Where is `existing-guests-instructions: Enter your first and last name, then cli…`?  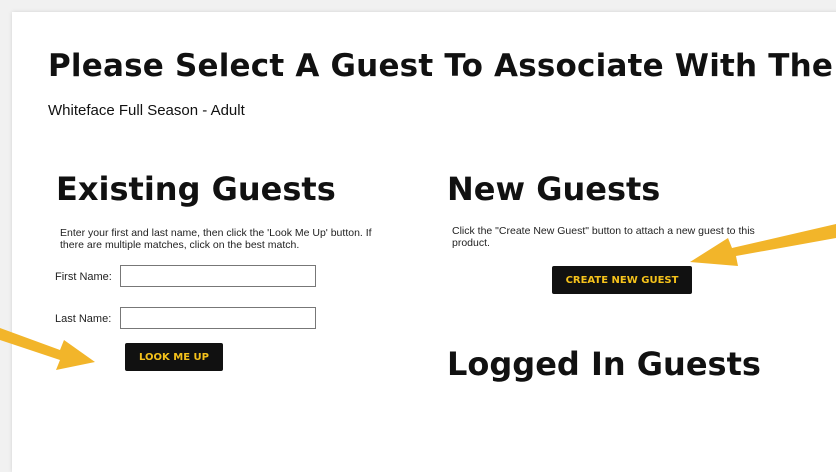
existing-guests-instructions: Enter your first and last name, then cli… is located at coordinates (216, 239).